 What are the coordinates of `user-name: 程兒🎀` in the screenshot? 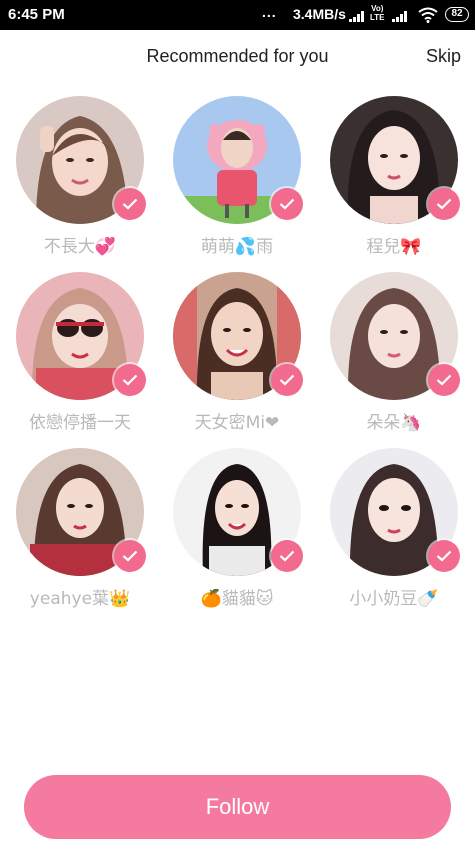 It's located at (394, 247).